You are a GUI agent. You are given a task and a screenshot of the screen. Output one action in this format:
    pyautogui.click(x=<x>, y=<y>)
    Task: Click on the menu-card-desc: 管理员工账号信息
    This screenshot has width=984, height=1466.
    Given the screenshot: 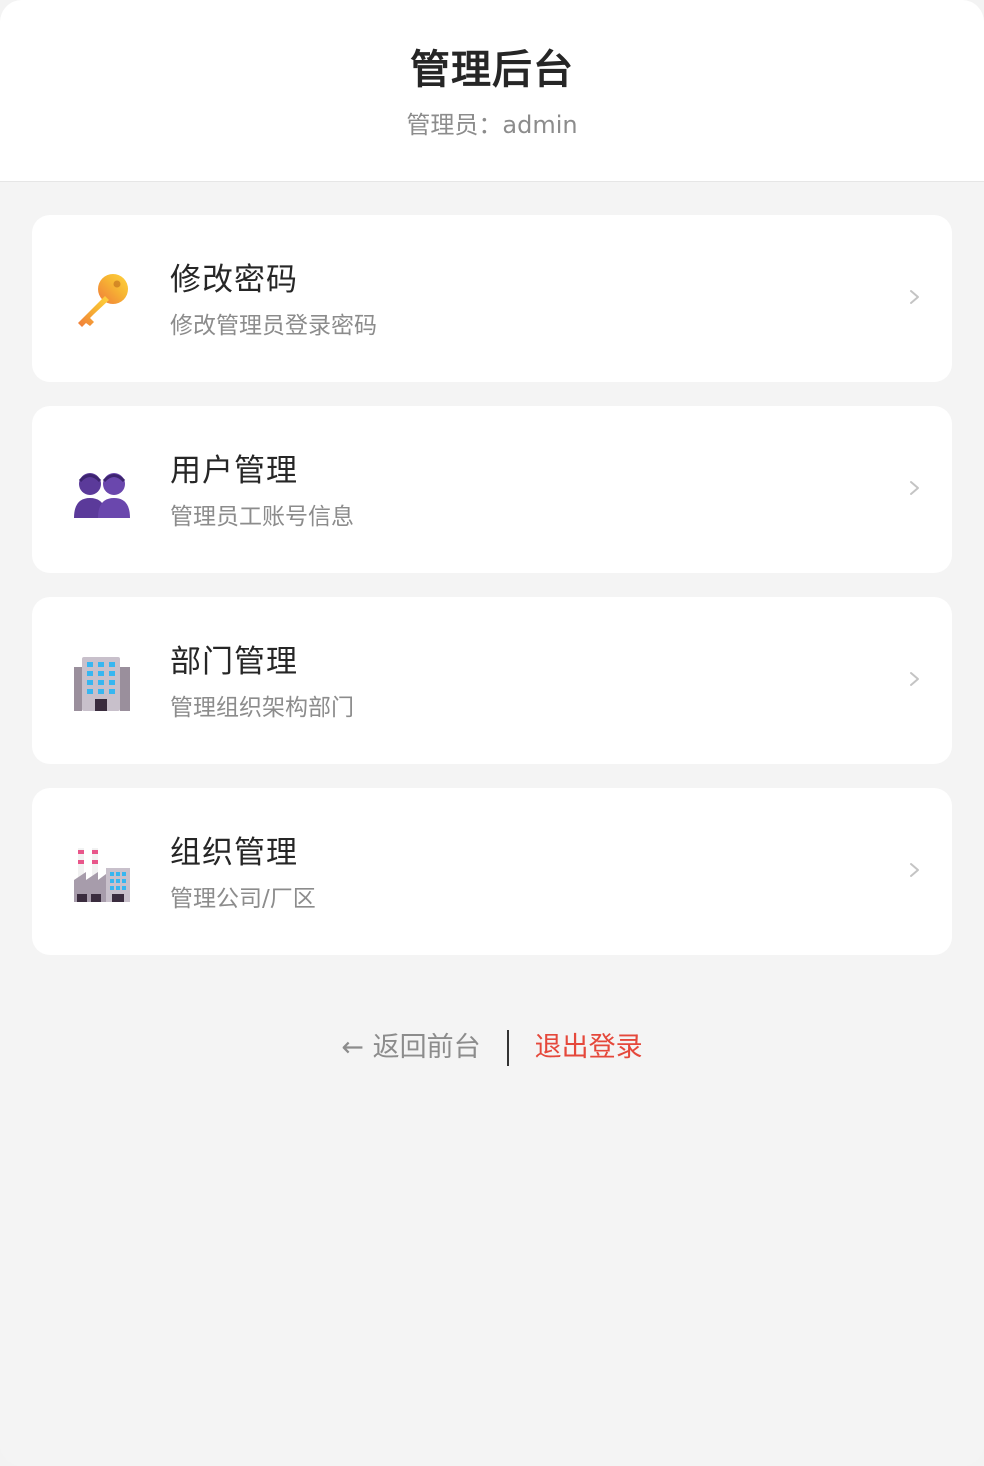 What is the action you would take?
    pyautogui.click(x=262, y=517)
    